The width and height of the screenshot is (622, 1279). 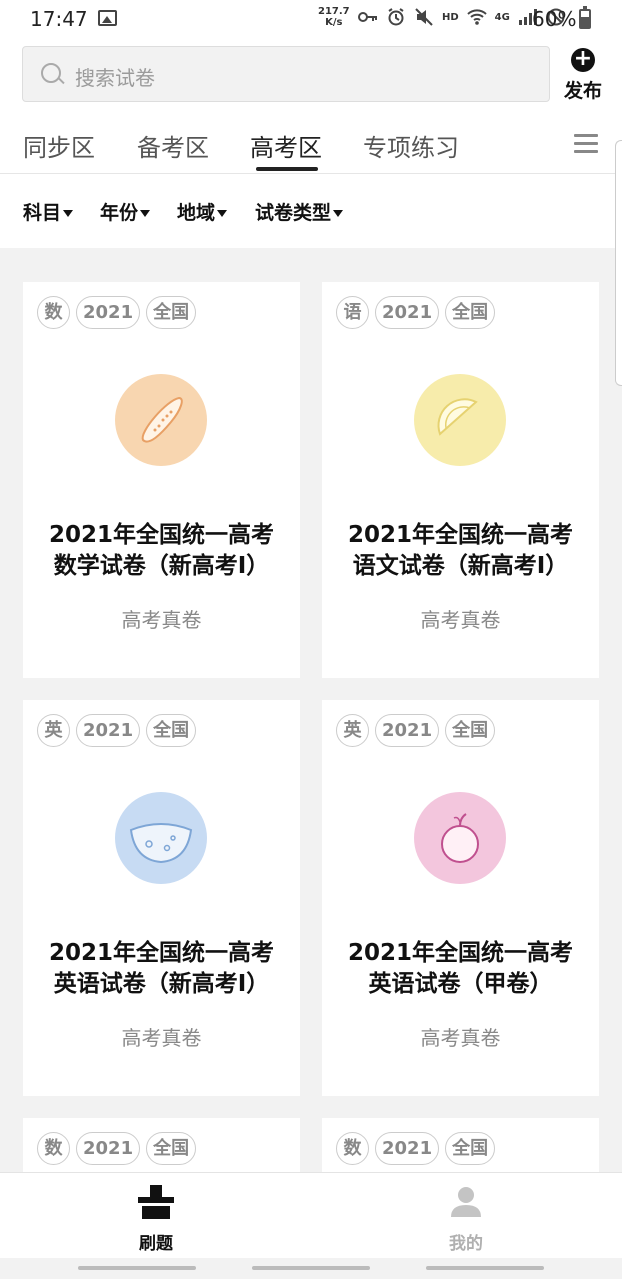 I want to click on mute-icon, so click(x=424, y=17).